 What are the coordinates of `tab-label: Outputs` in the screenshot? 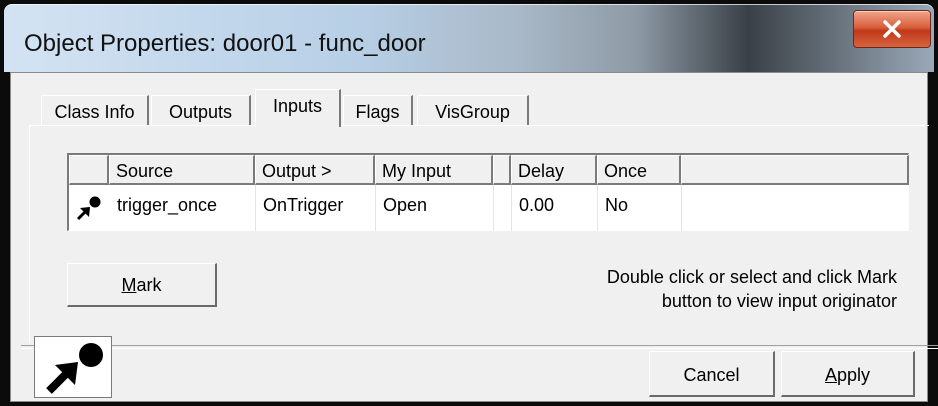 It's located at (200, 112).